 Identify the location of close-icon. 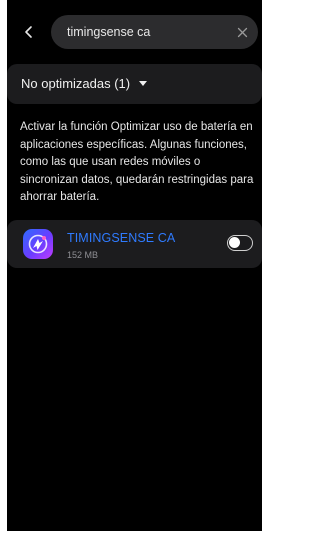
(242, 32).